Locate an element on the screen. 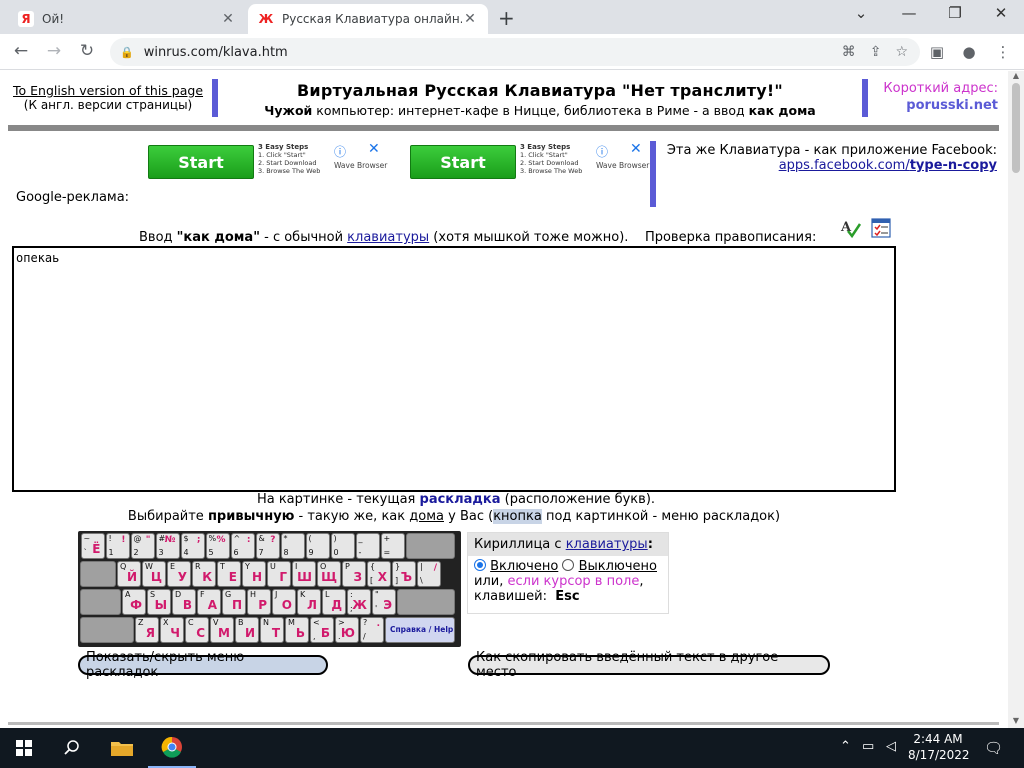 The width and height of the screenshot is (1024, 768). key: MЬ is located at coordinates (297, 630).